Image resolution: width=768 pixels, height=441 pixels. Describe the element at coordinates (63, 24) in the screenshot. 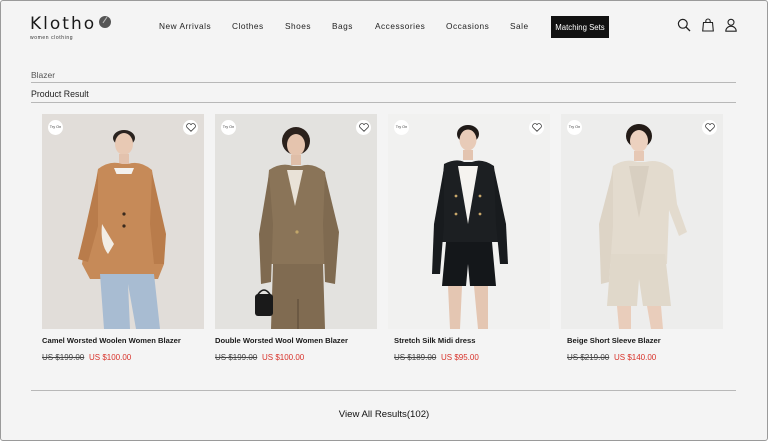

I see `brand-name: Klotho` at that location.